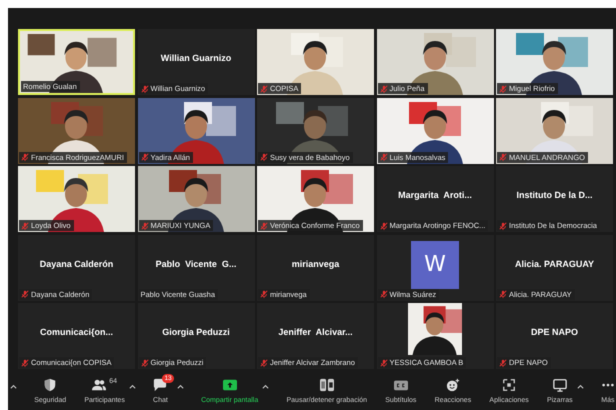  What do you see at coordinates (327, 385) in the screenshot?
I see `pause-stop-icon` at bounding box center [327, 385].